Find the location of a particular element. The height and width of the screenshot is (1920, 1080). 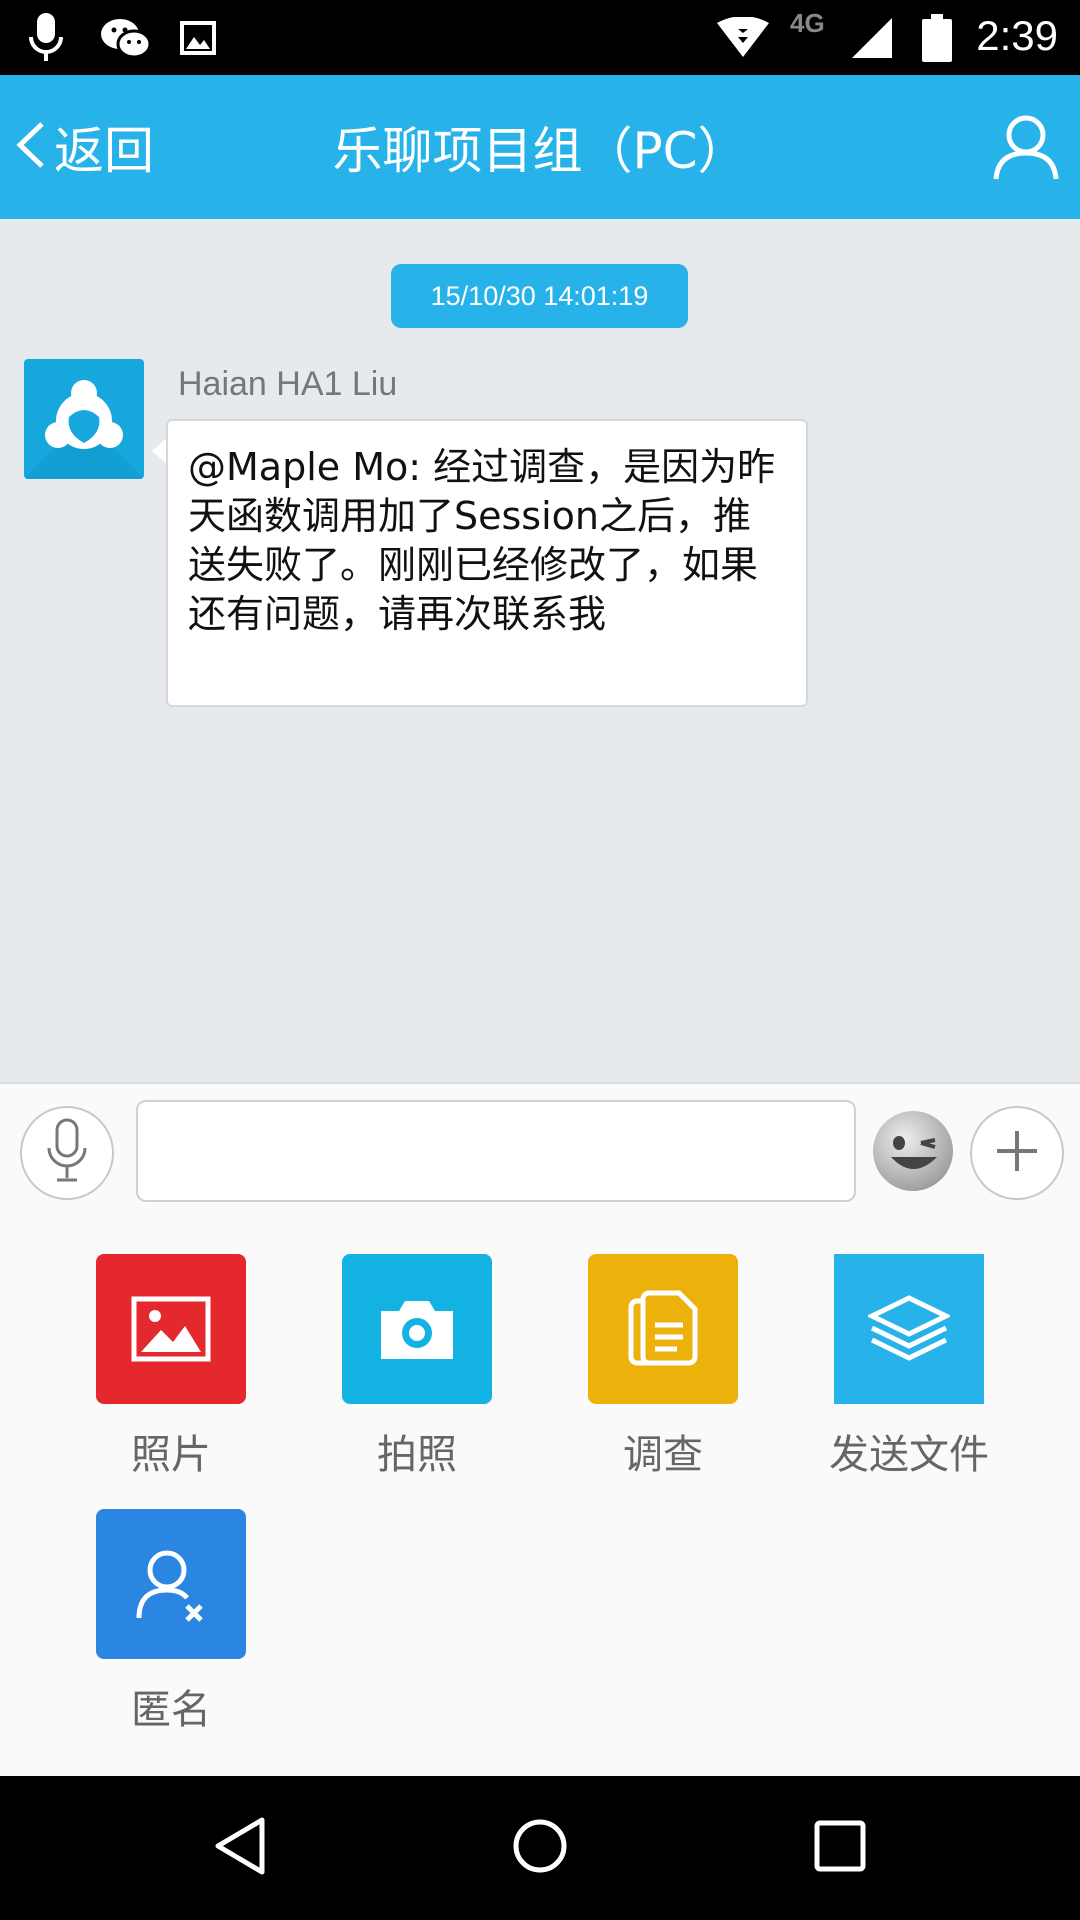

photo-icon is located at coordinates (171, 1329).